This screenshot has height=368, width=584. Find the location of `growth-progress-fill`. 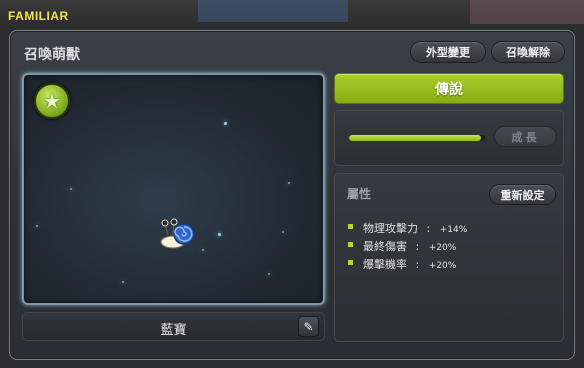

growth-progress-fill is located at coordinates (415, 138).